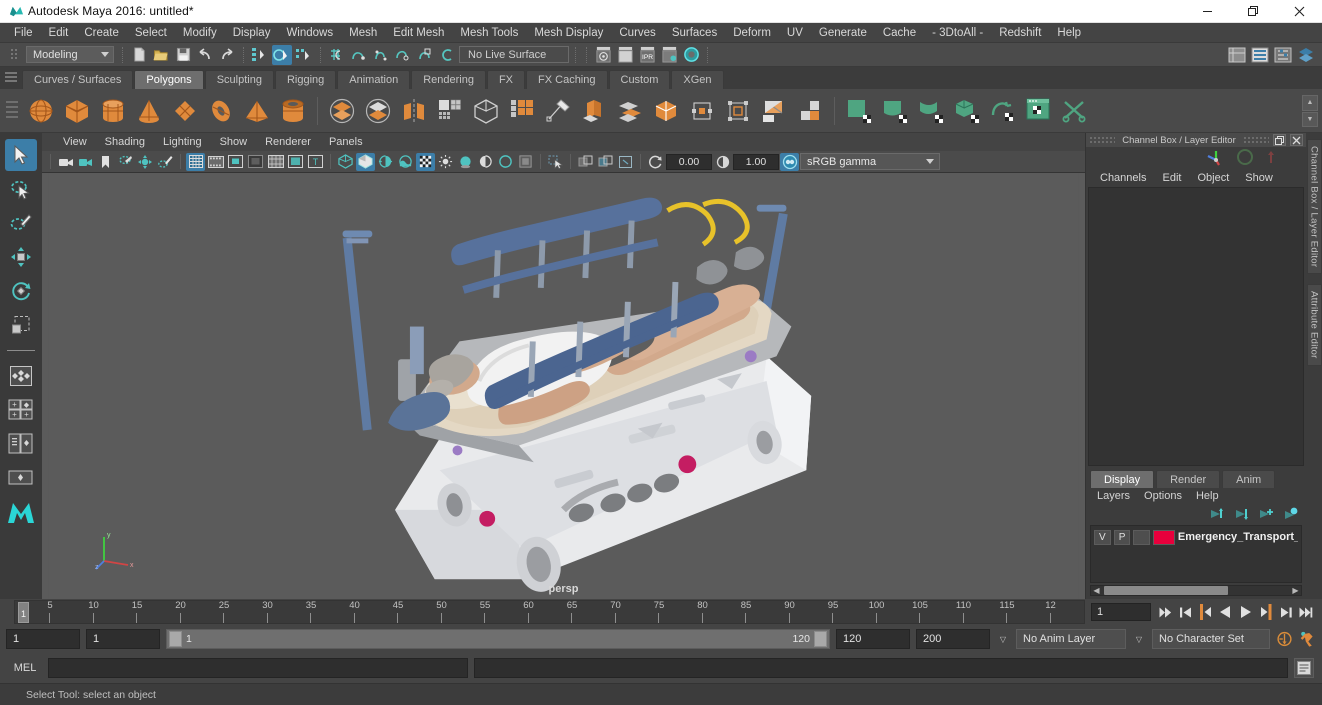 The height and width of the screenshot is (705, 1322). What do you see at coordinates (1188, 479) in the screenshot?
I see `tab-render: Render` at bounding box center [1188, 479].